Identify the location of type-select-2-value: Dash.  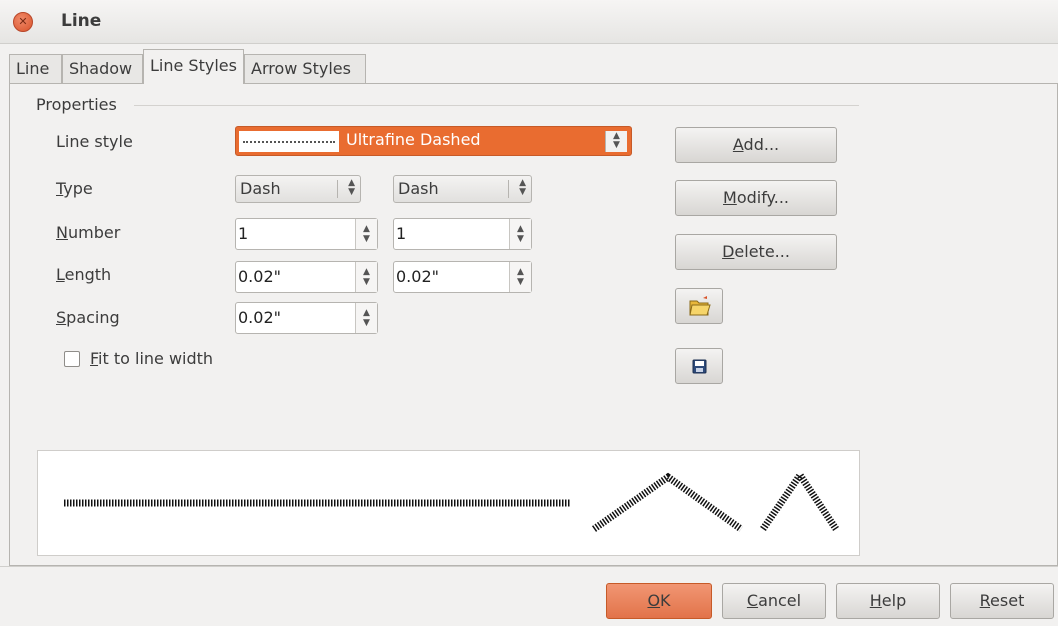
(418, 188).